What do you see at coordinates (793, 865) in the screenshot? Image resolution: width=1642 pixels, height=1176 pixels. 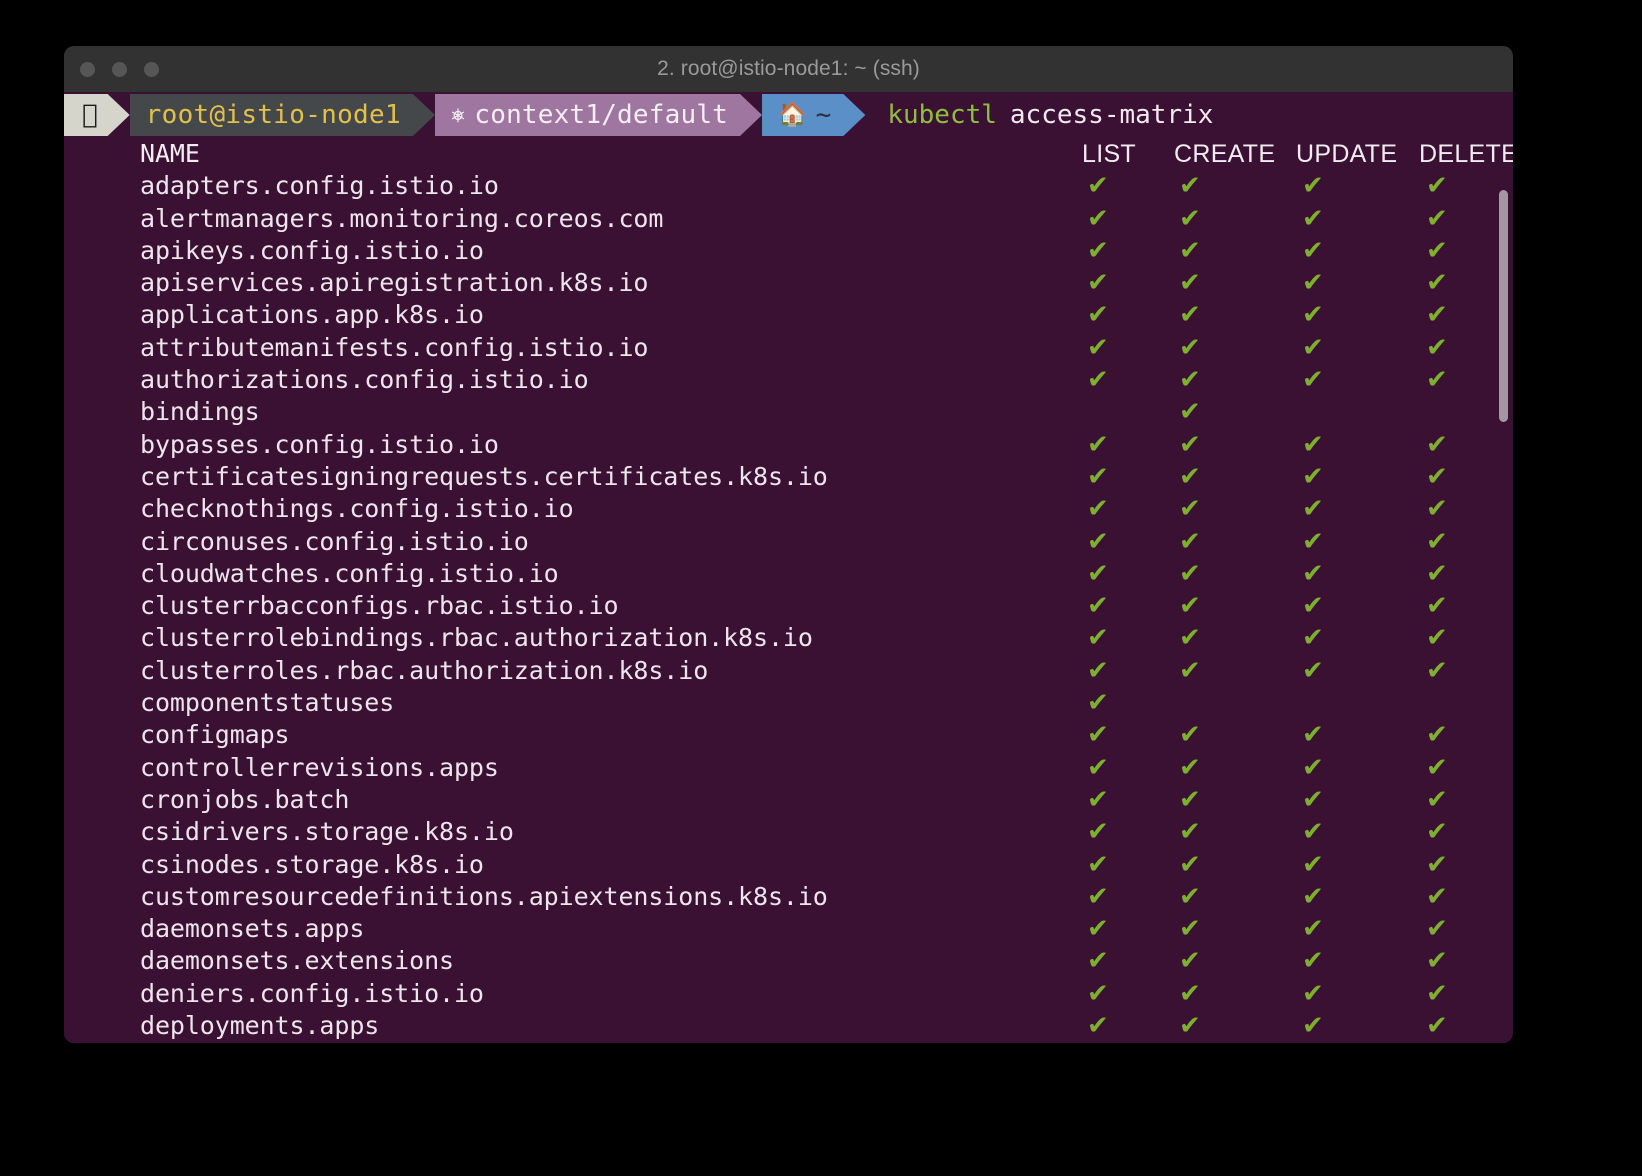 I see `table-row: csinodes.storage.k8s.io ✔ ✔ ✔ ✔` at bounding box center [793, 865].